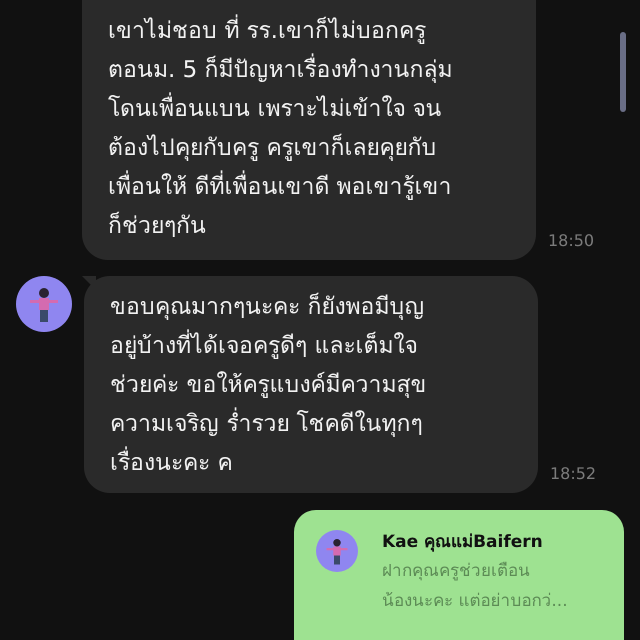 Image resolution: width=640 pixels, height=640 pixels. What do you see at coordinates (463, 542) in the screenshot?
I see `sender-name: Kae คุณแม่Baifern` at bounding box center [463, 542].